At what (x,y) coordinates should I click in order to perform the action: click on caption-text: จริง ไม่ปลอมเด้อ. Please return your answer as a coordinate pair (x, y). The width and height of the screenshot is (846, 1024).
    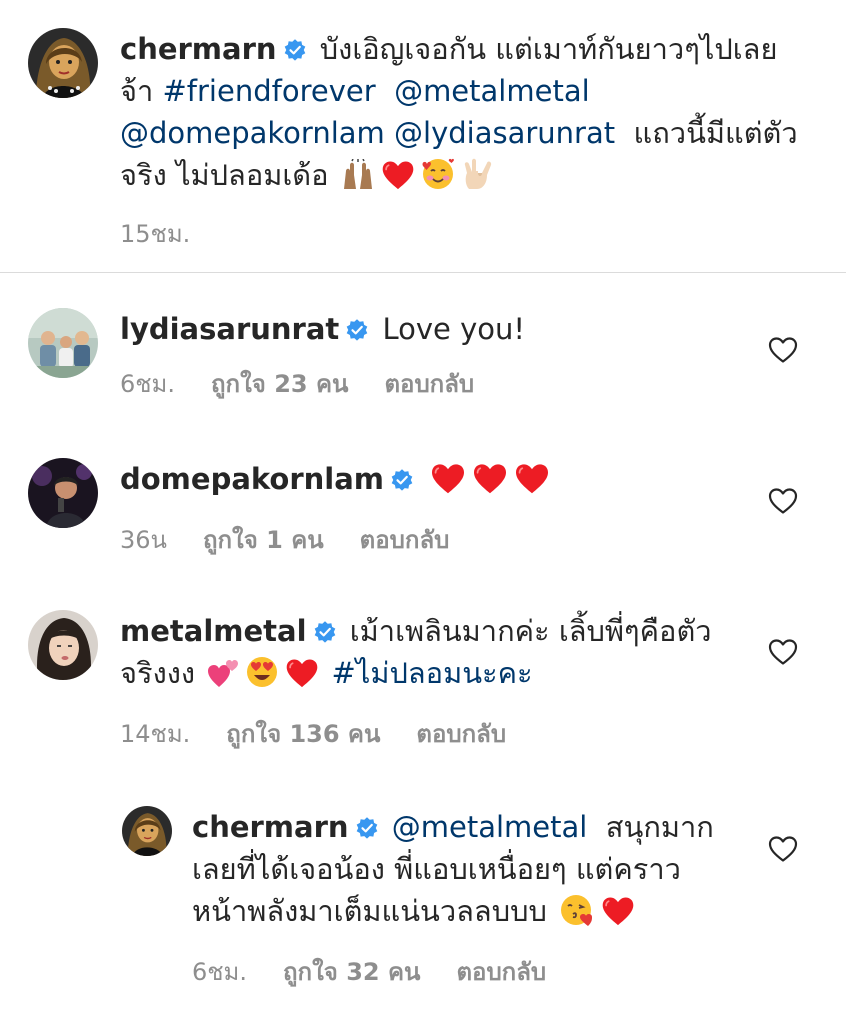
    Looking at the image, I should click on (224, 175).